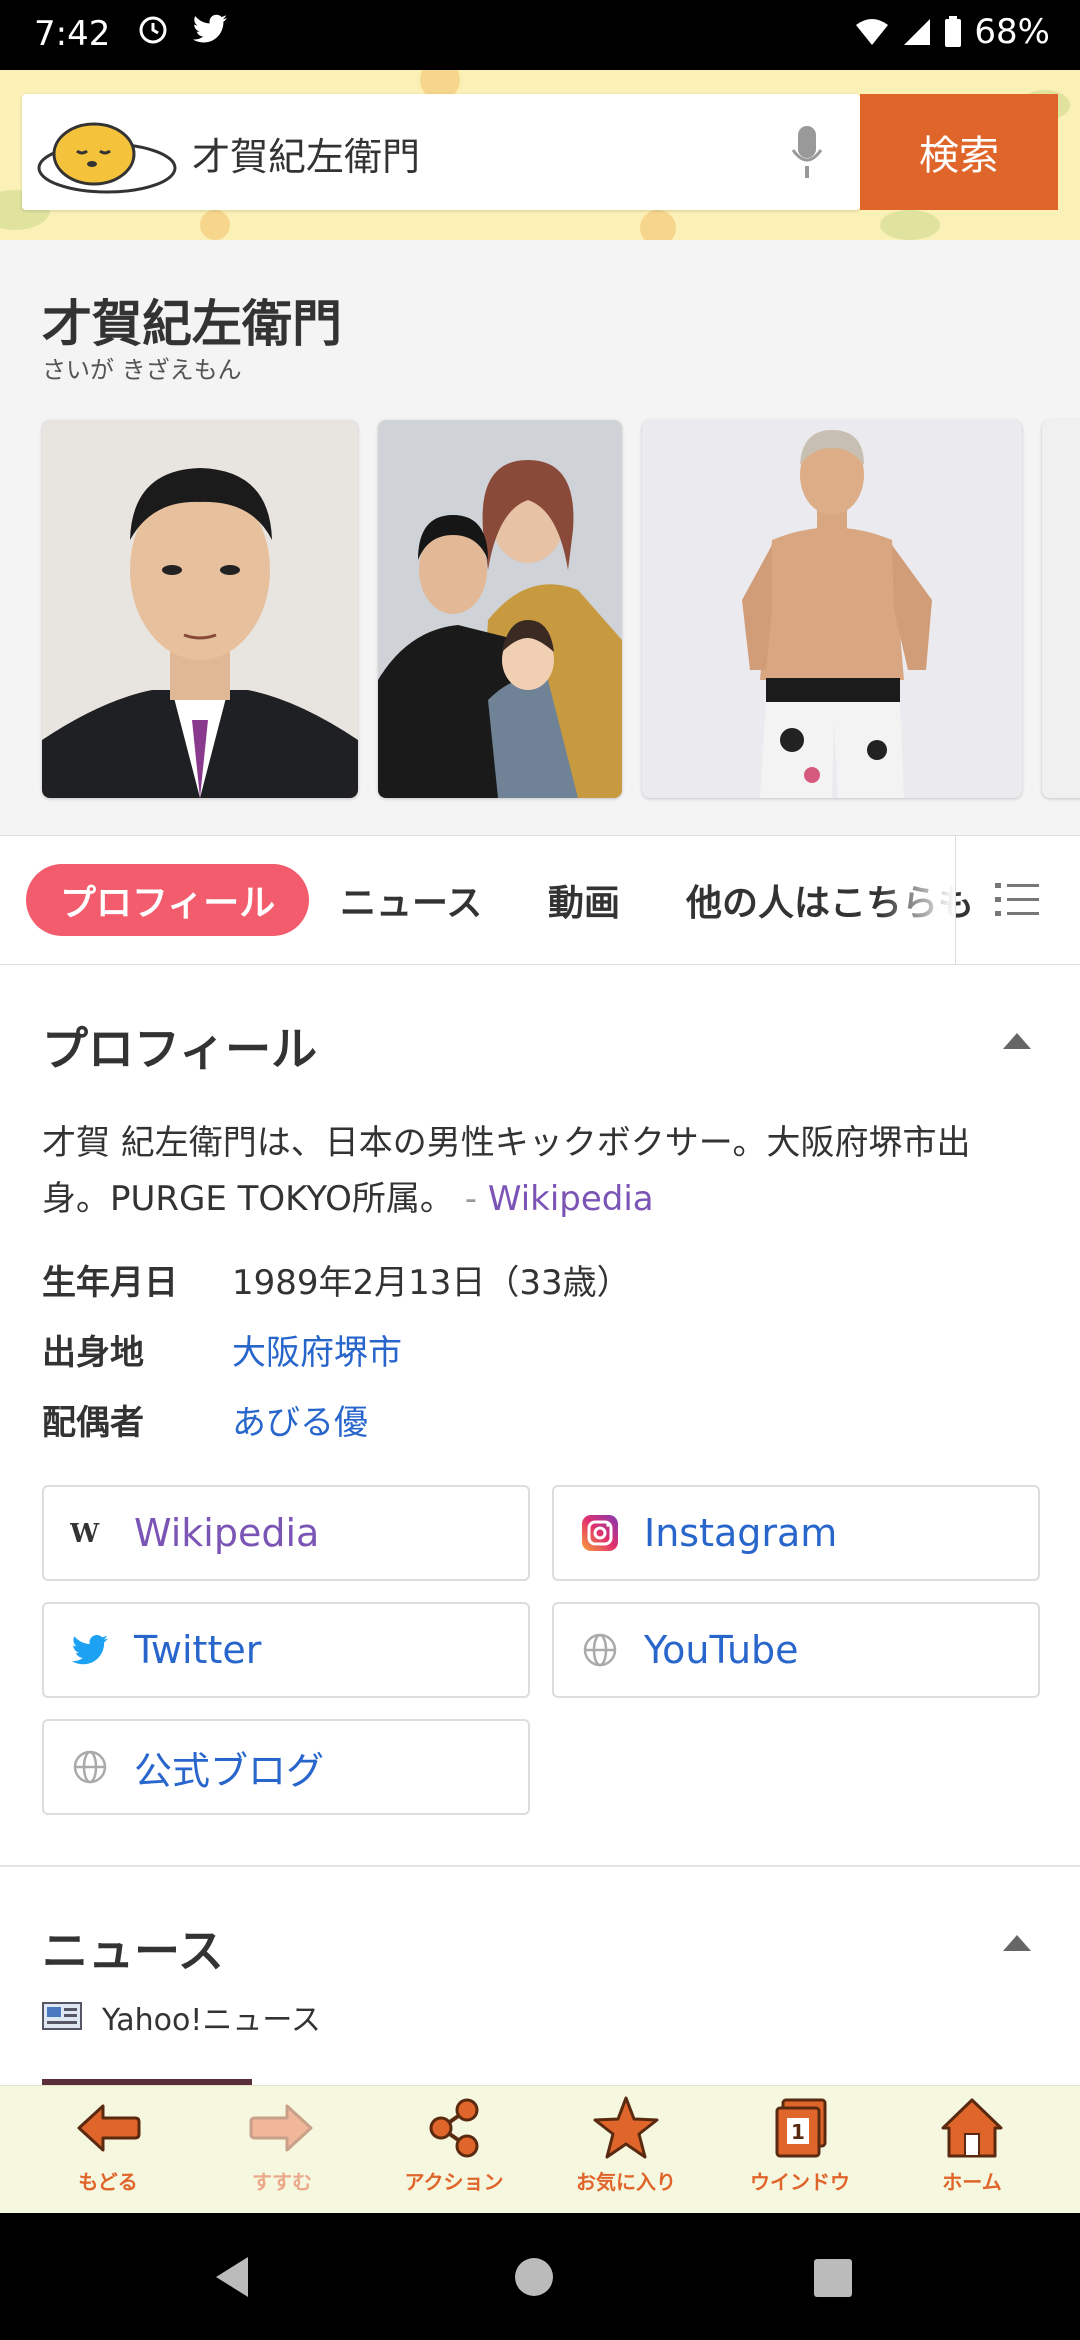  I want to click on link-label: Instagram, so click(741, 1533).